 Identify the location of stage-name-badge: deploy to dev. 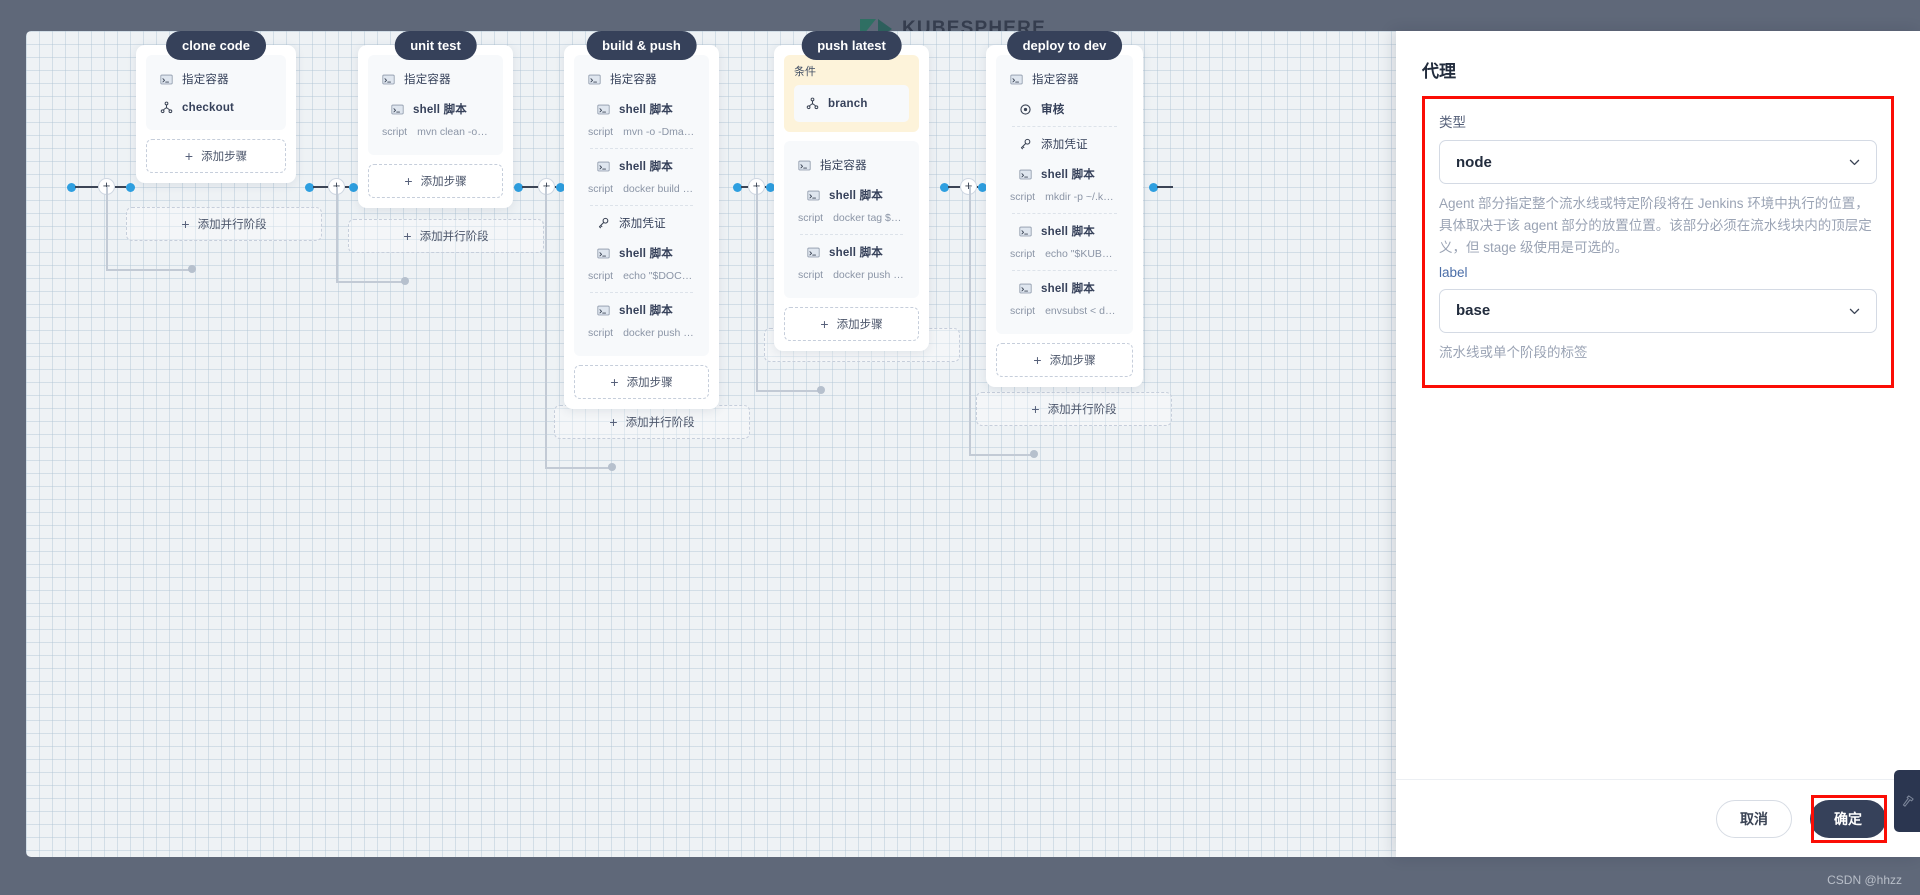
(1064, 45).